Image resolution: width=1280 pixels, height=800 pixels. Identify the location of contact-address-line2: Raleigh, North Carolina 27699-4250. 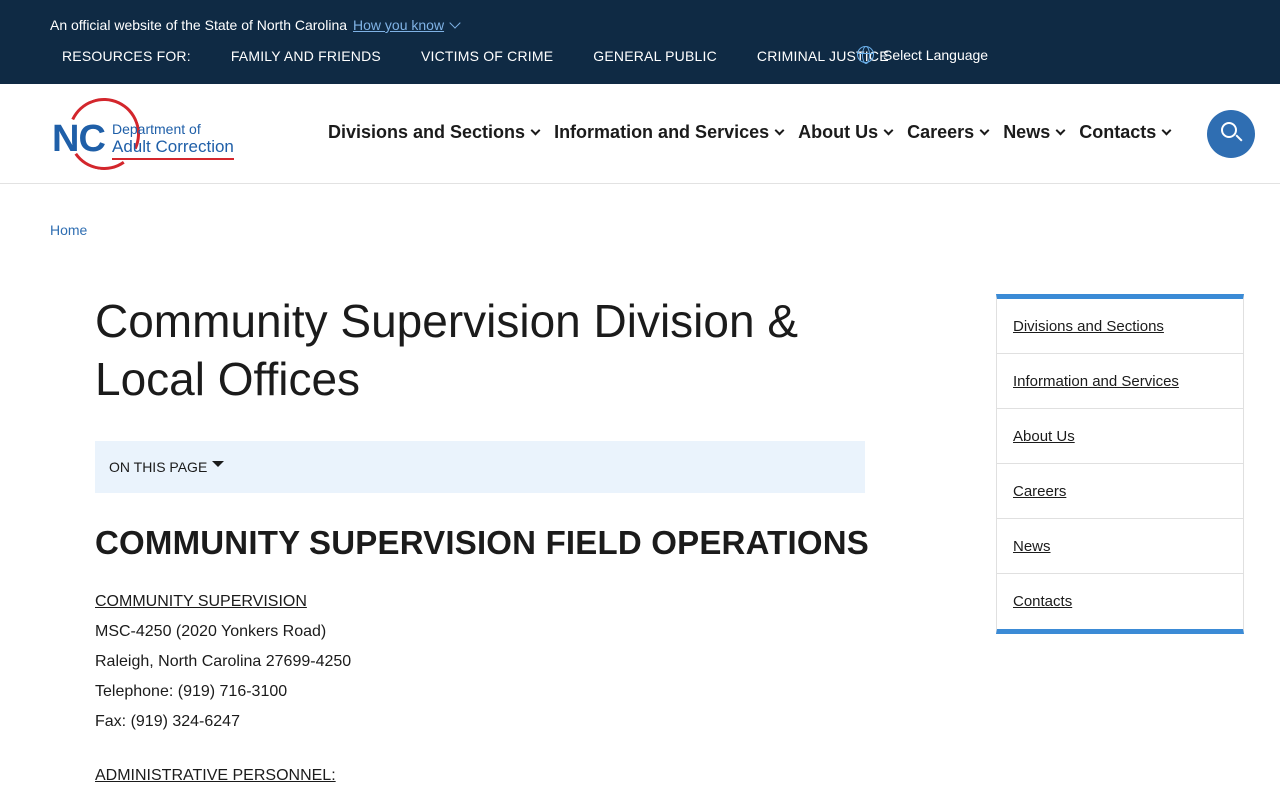
(223, 661).